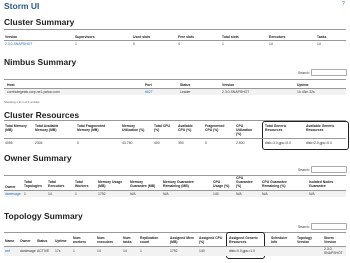 Image resolution: width=350 pixels, height=263 pixels. What do you see at coordinates (247, 130) in the screenshot?
I see `col-cpu-utilization: CPU Utilization (%)` at bounding box center [247, 130].